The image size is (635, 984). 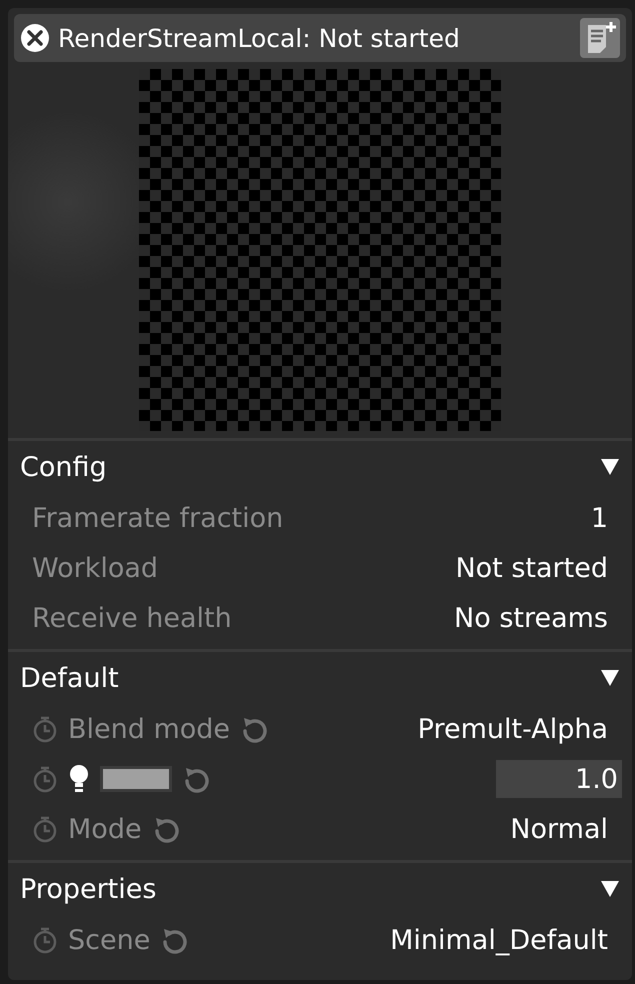 What do you see at coordinates (559, 779) in the screenshot?
I see `number-field: 1.0` at bounding box center [559, 779].